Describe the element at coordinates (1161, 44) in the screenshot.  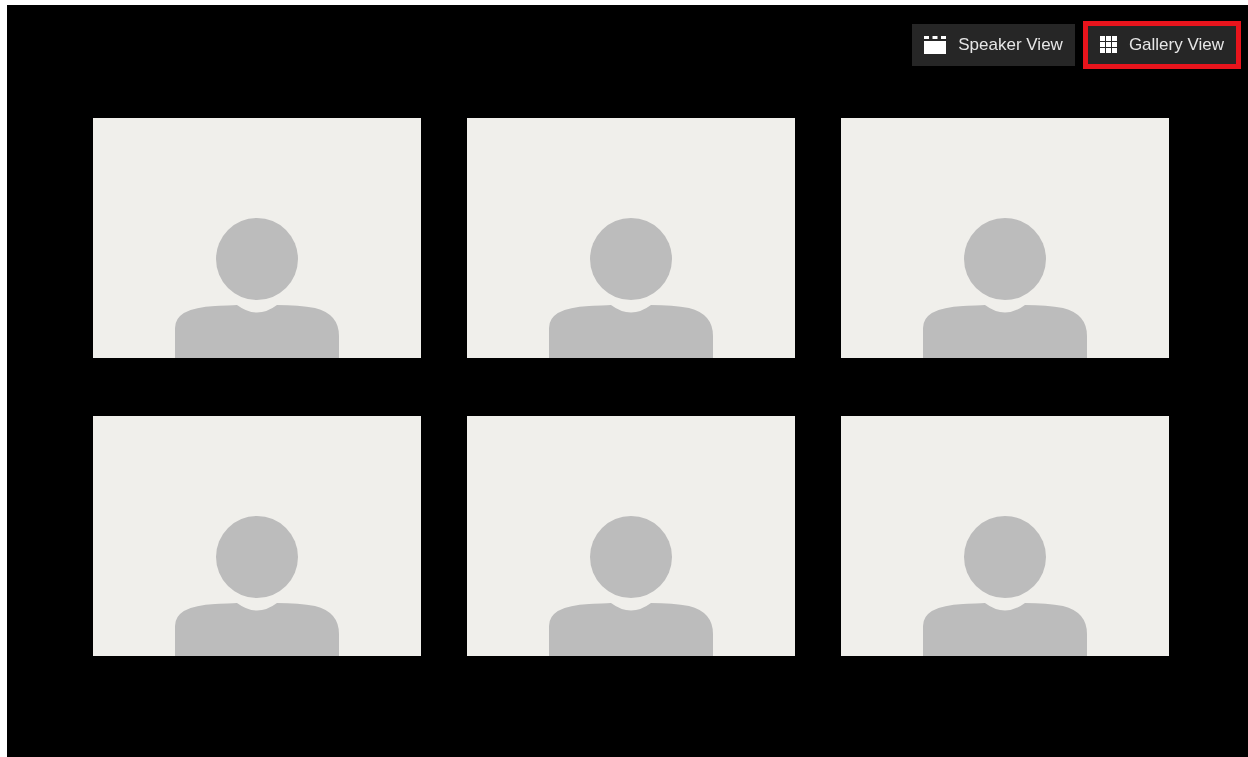
I see `view-button: Gallery View` at that location.